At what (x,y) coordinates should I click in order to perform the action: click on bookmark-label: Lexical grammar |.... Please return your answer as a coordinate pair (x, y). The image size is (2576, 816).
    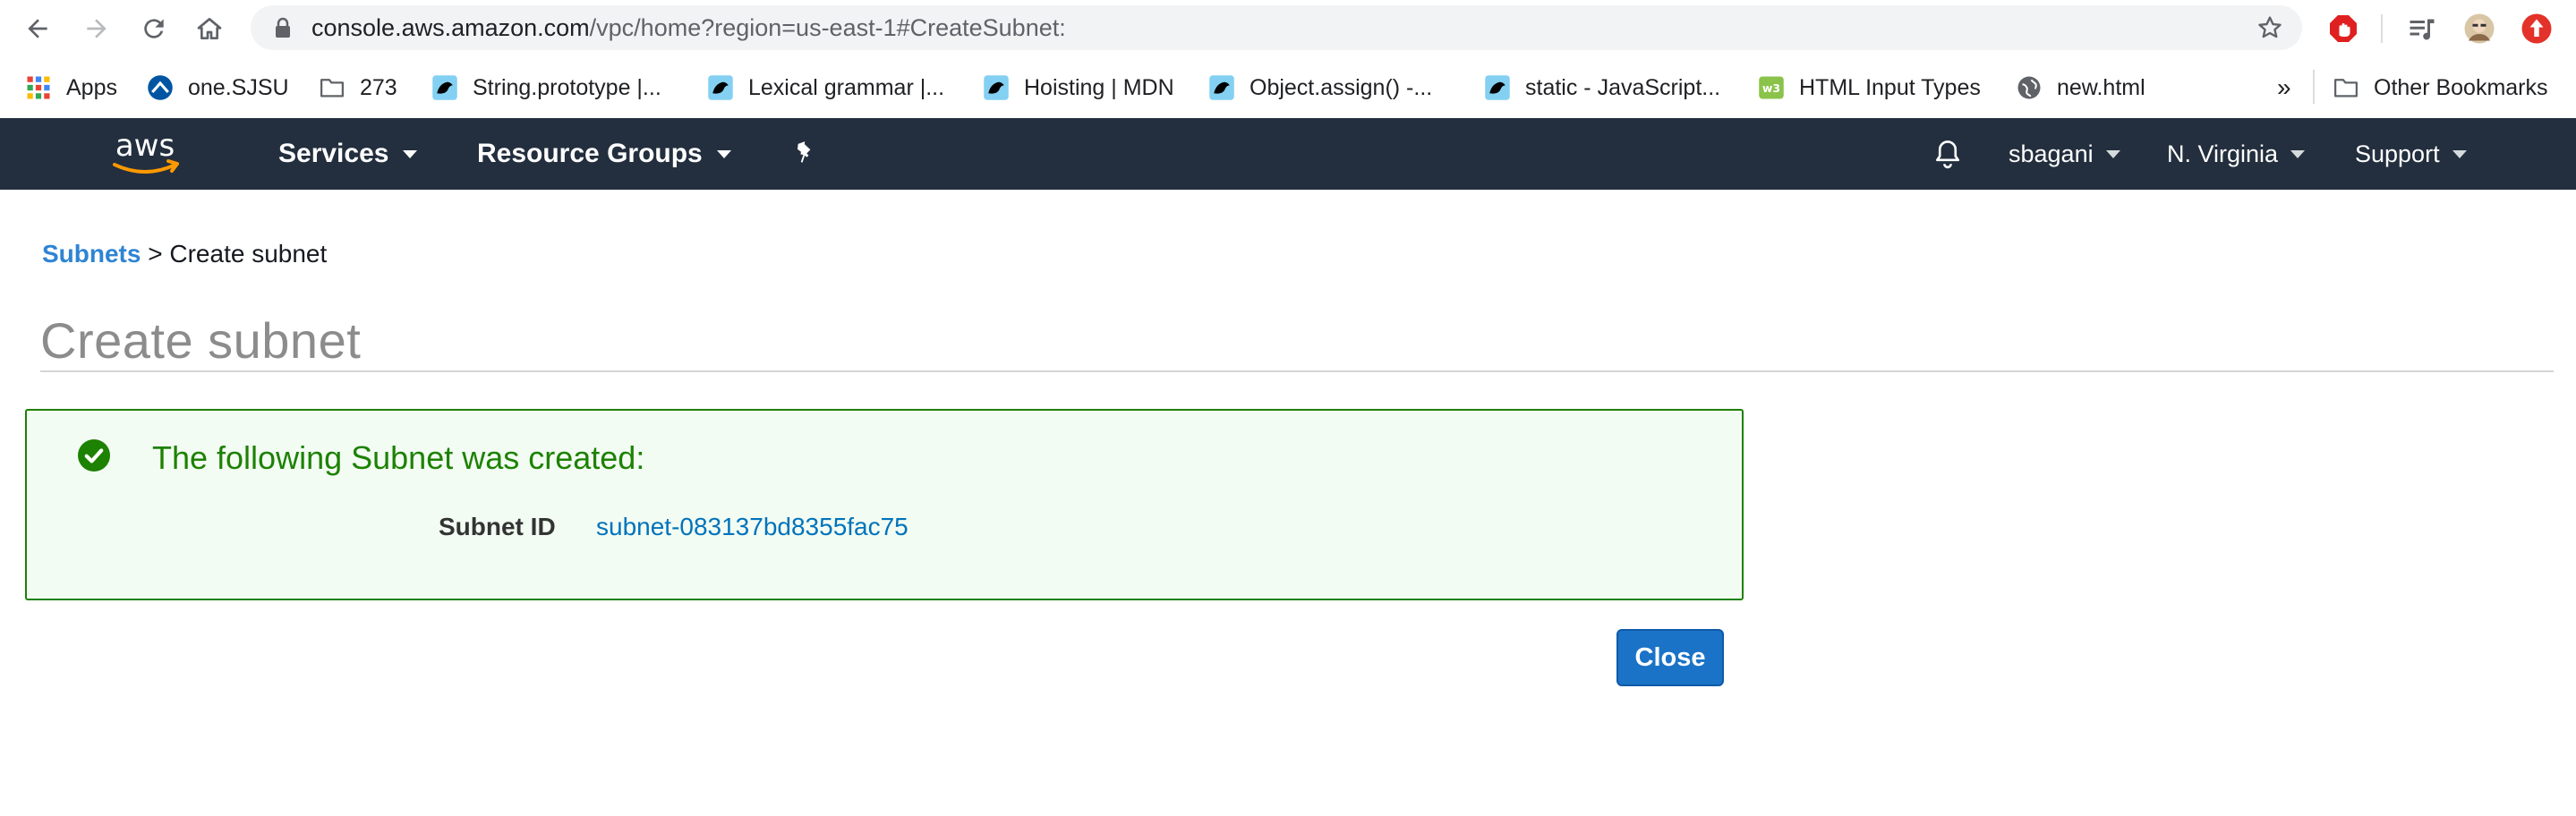
    Looking at the image, I should click on (846, 87).